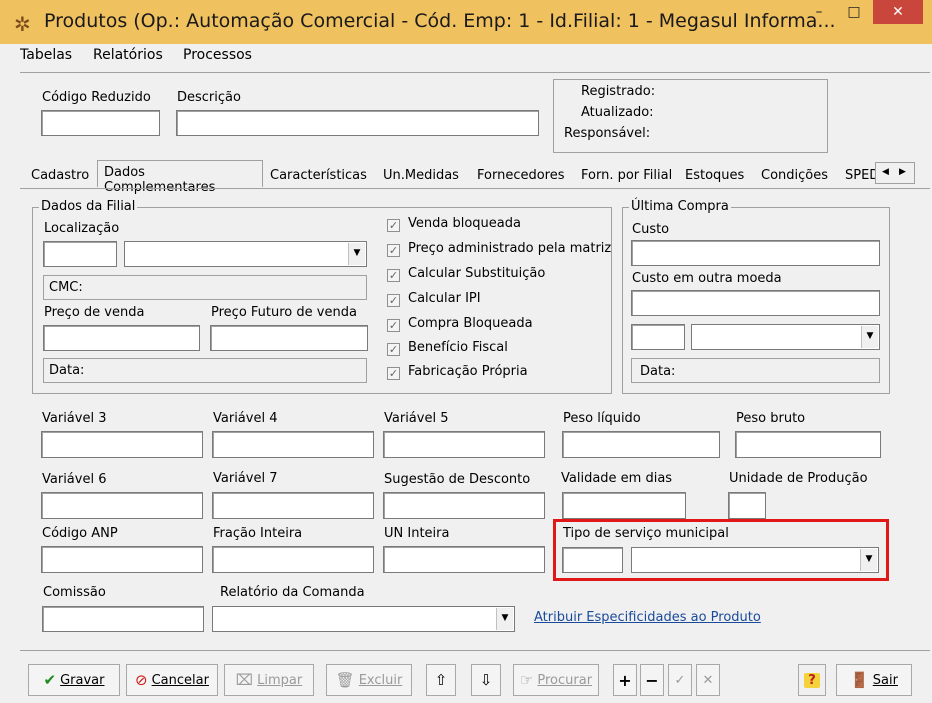 The height and width of the screenshot is (703, 932). I want to click on cancelar-button: ⊘ Cancelar, so click(172, 680).